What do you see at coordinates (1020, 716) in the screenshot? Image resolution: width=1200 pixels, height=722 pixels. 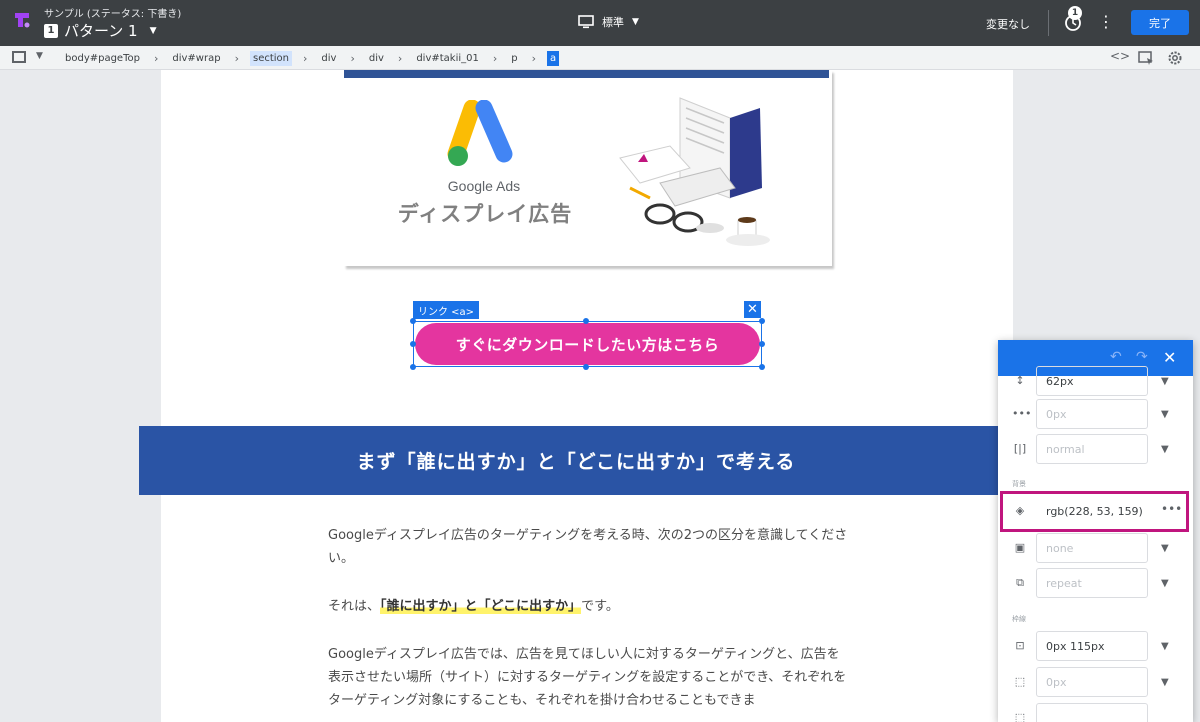 I see `margin-icon: ⬚` at bounding box center [1020, 716].